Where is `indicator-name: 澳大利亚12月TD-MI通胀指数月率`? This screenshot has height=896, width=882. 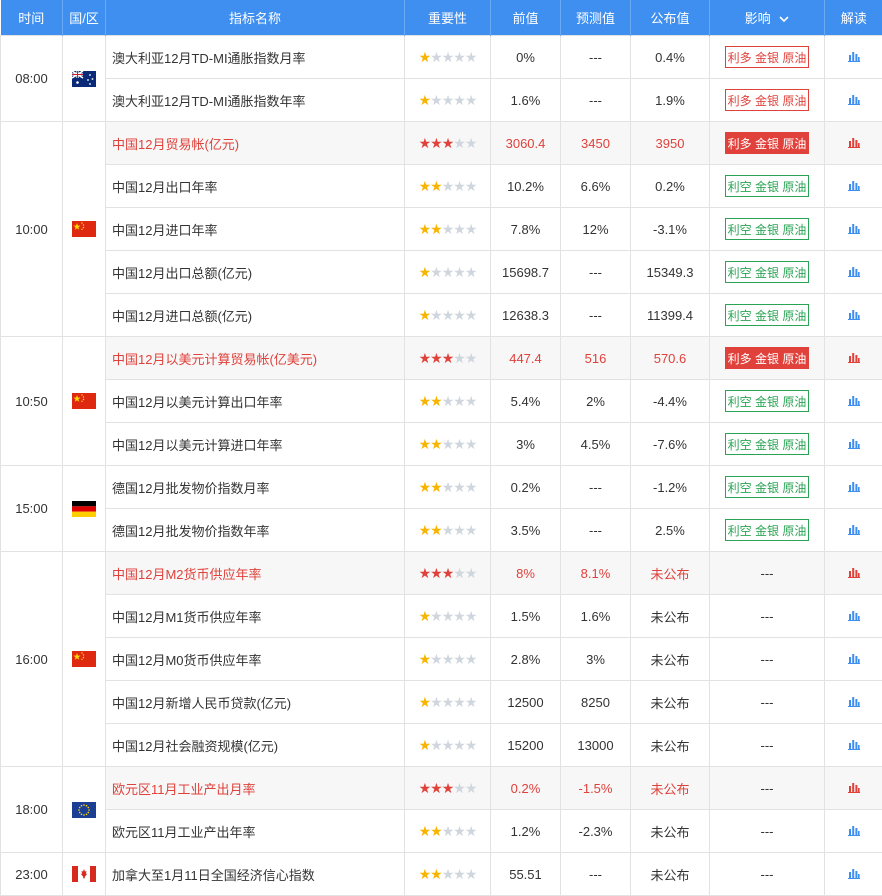 indicator-name: 澳大利亚12月TD-MI通胀指数月率 is located at coordinates (255, 57).